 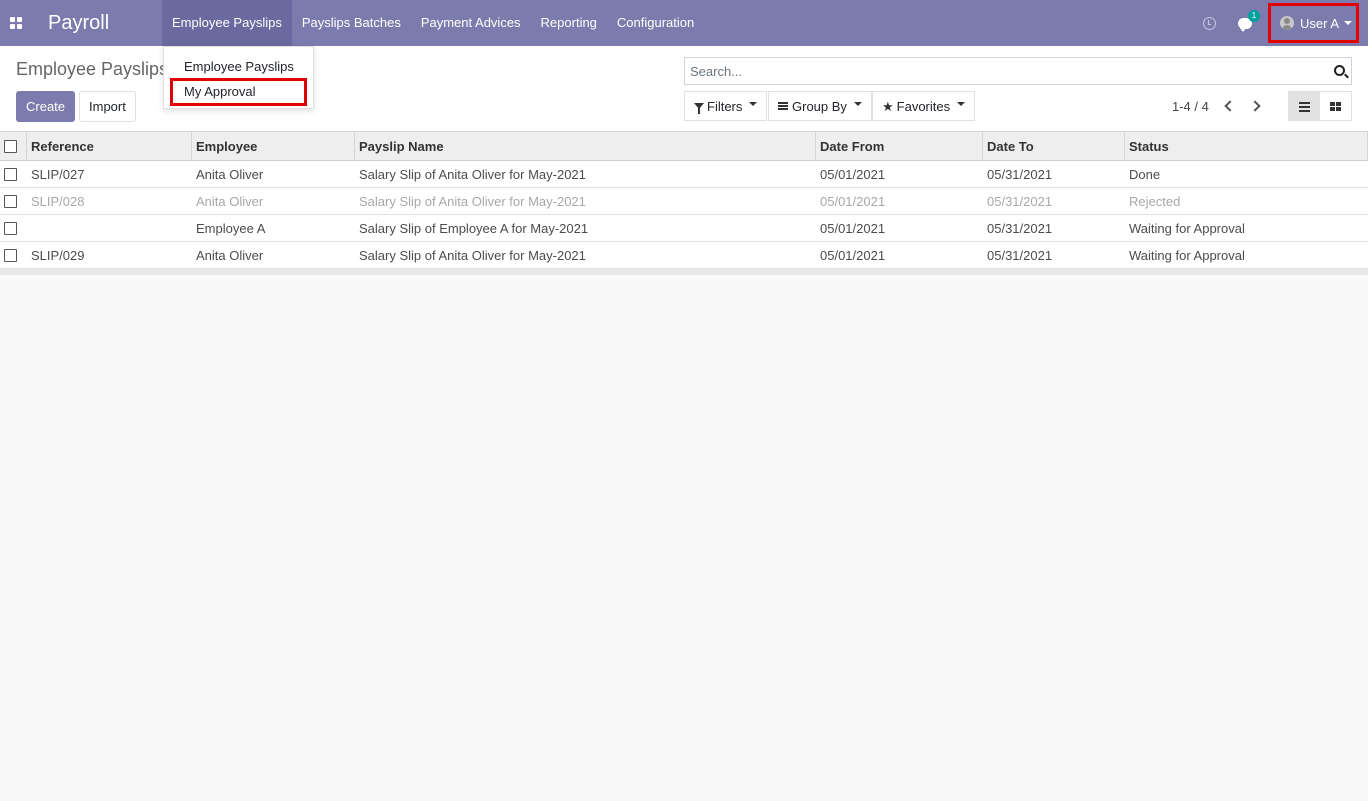 I want to click on dropdown-item-employee-payslips: Employee Payslips, so click(x=239, y=66).